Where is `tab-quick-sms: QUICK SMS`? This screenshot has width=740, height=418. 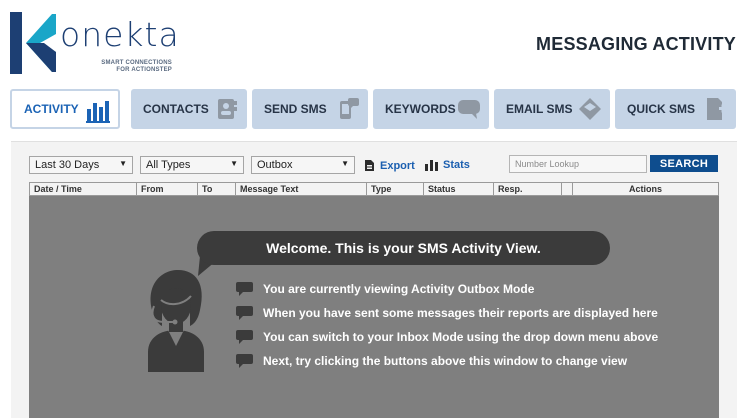
tab-quick-sms: QUICK SMS is located at coordinates (675, 109).